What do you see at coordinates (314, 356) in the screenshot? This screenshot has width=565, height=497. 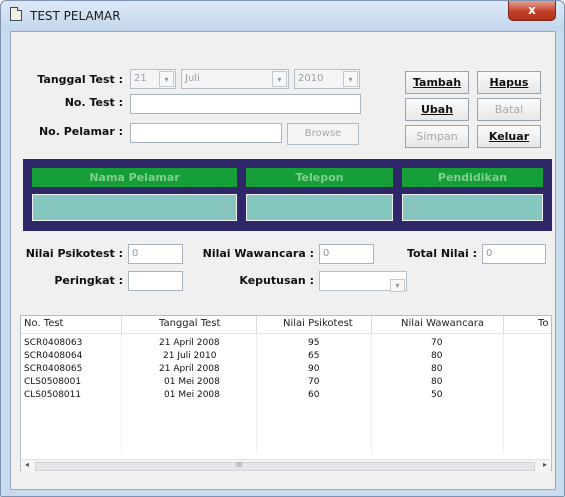 I see `cell-nilai-psikotest: 65` at bounding box center [314, 356].